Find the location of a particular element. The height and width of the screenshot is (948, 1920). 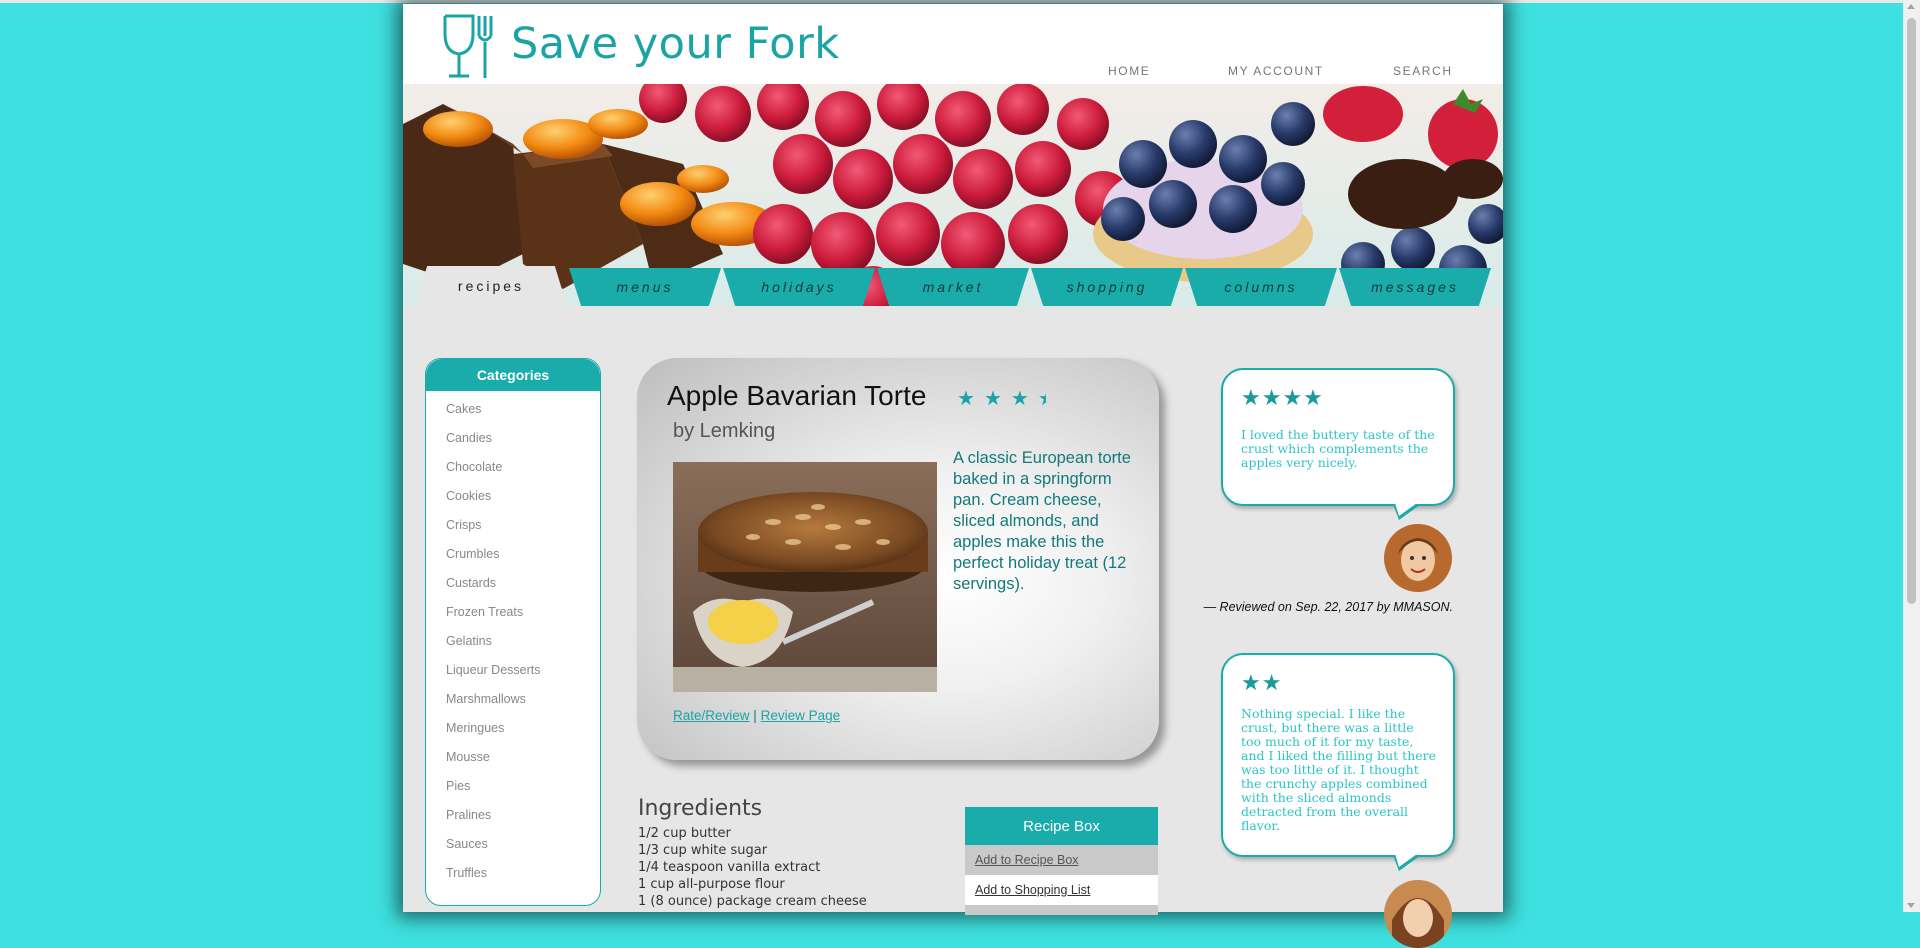

add-to-shopping-list-link: Add to Shopping List is located at coordinates (1061, 890).